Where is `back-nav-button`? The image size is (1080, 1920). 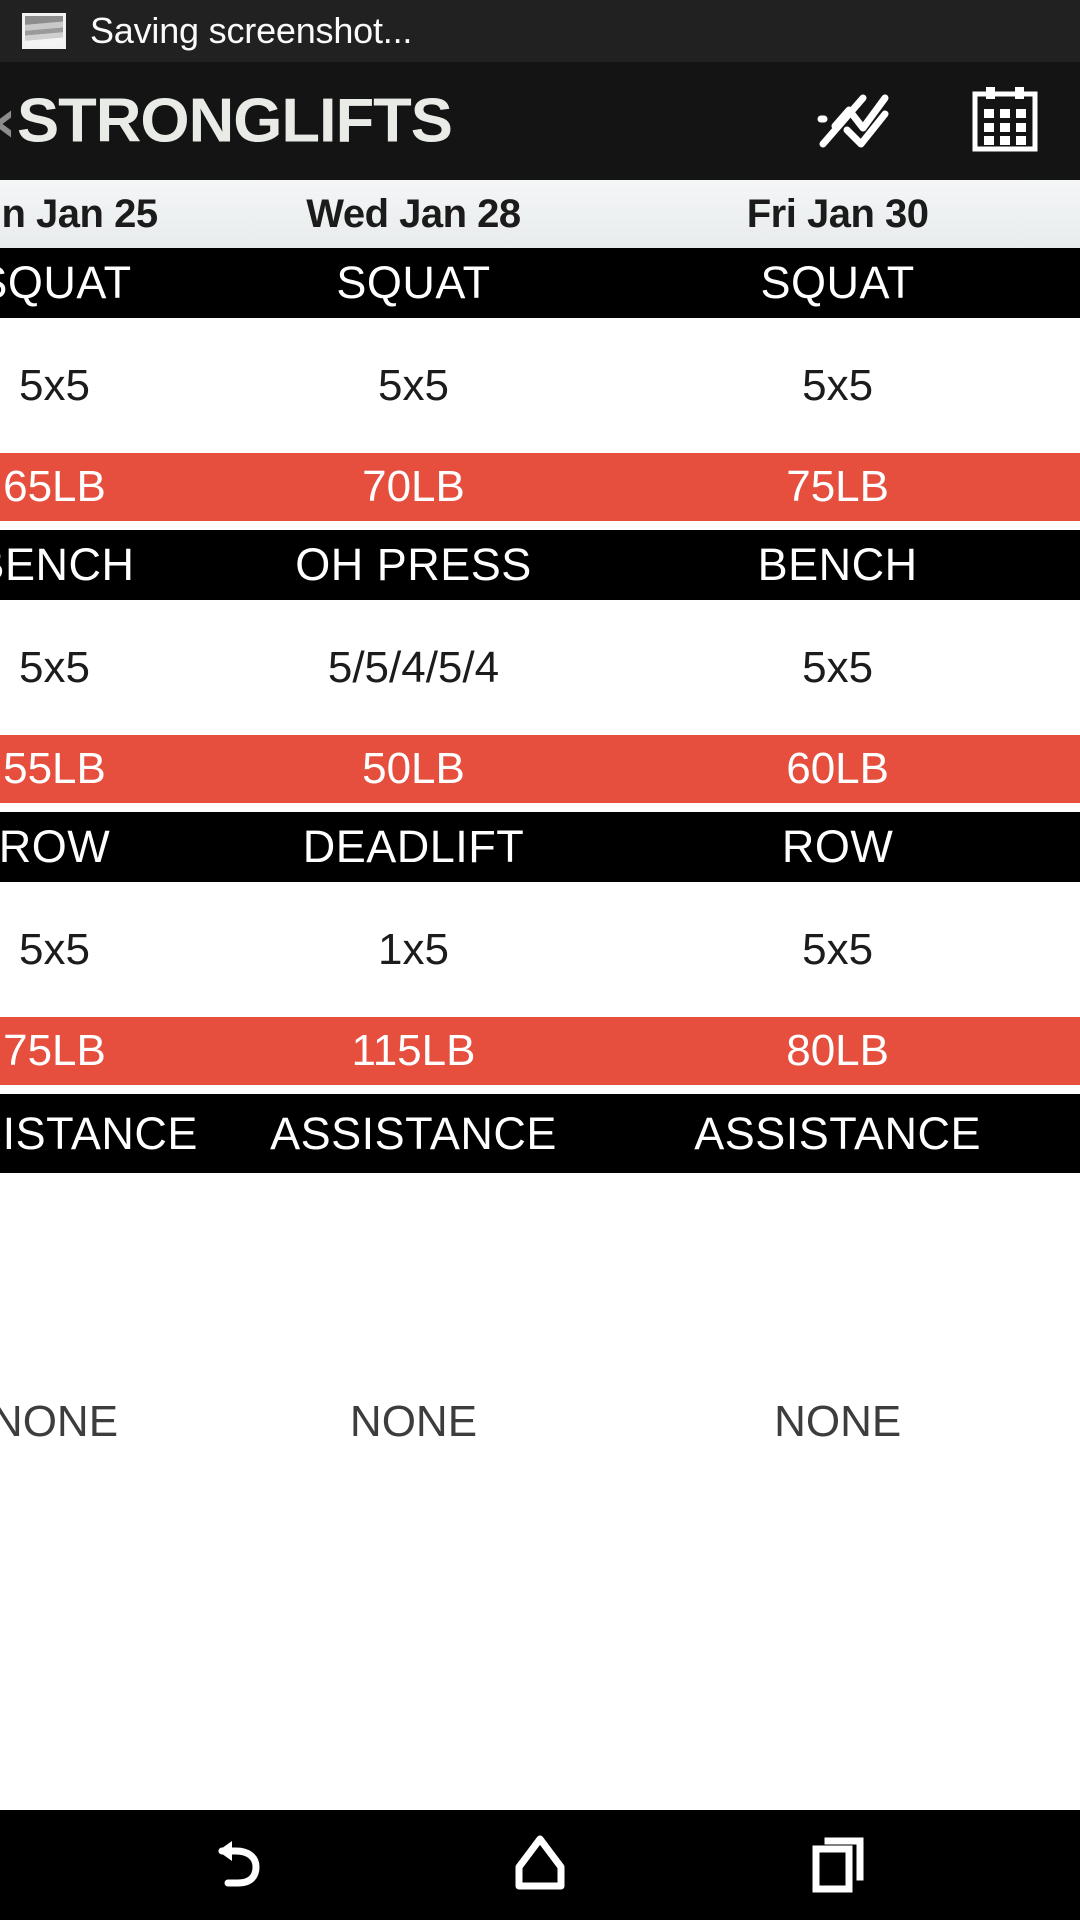
back-nav-button is located at coordinates (240, 1865).